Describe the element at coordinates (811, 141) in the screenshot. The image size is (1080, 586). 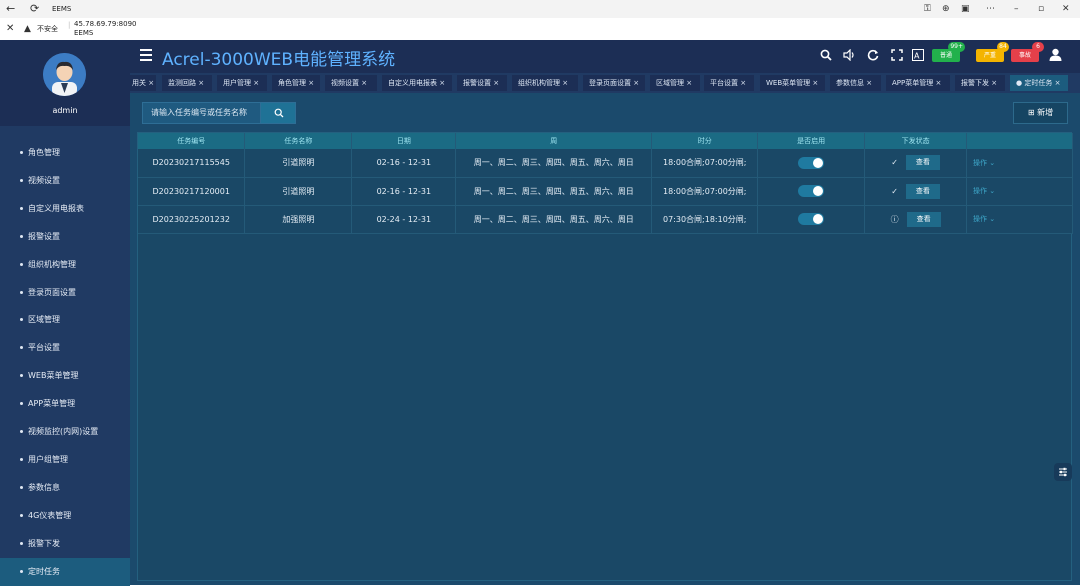
I see `column-header: 是否启用` at that location.